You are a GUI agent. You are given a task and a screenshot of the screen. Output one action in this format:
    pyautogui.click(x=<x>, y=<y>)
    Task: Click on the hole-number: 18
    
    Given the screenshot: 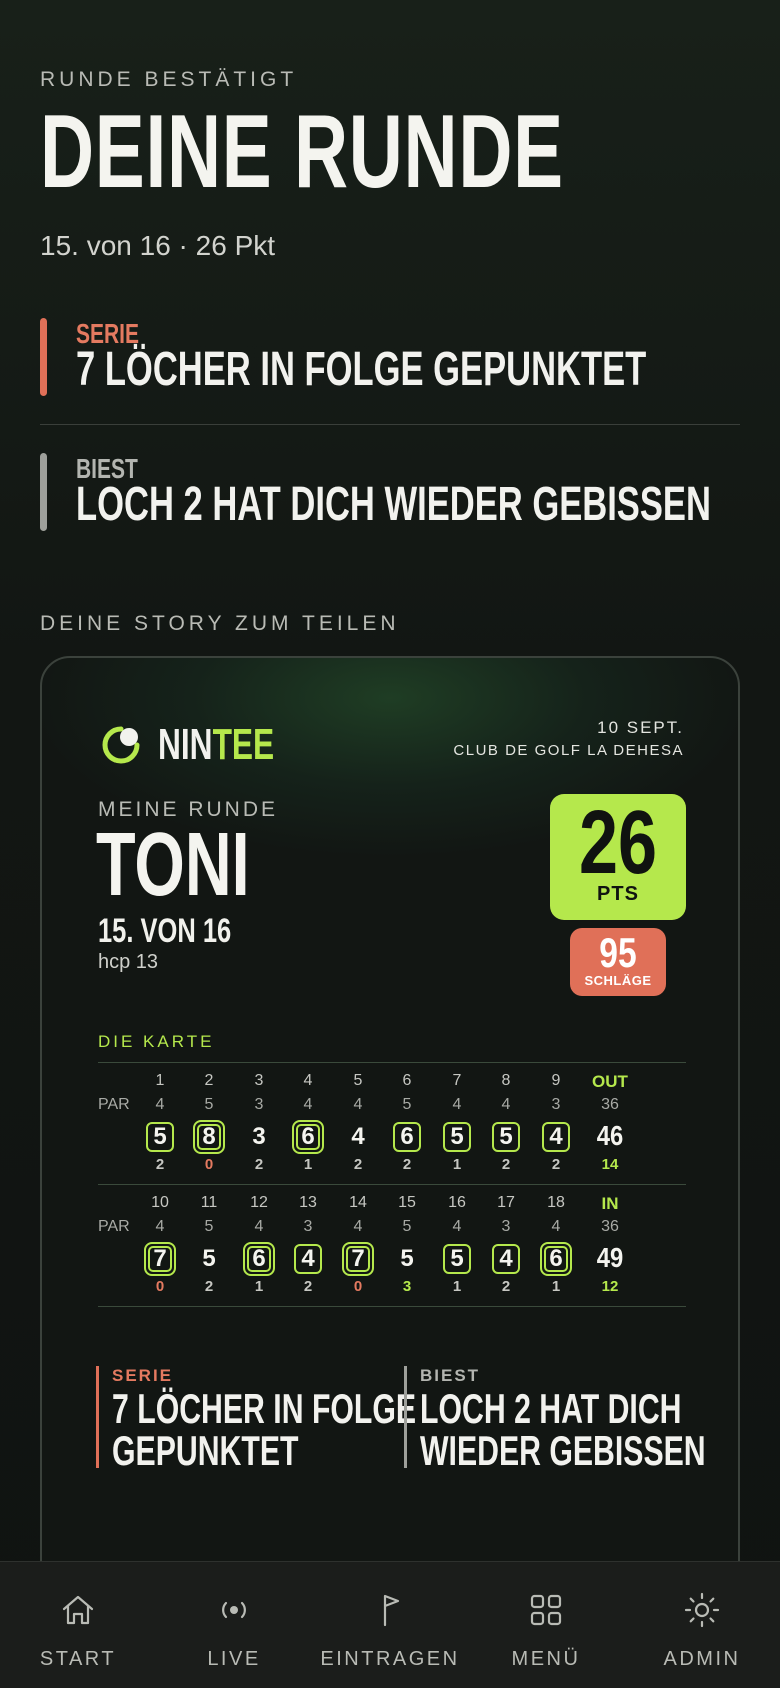 What is the action you would take?
    pyautogui.click(x=556, y=1202)
    